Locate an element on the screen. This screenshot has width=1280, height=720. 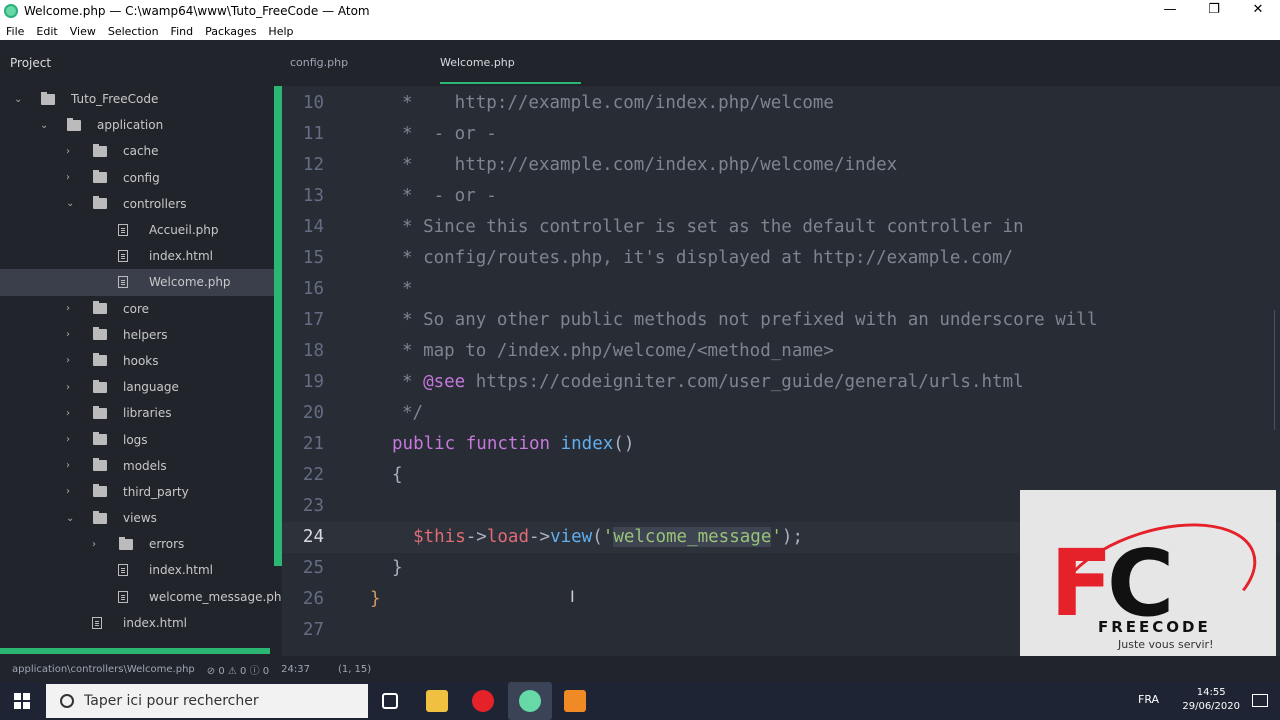
atom-taskbar-button is located at coordinates (530, 701).